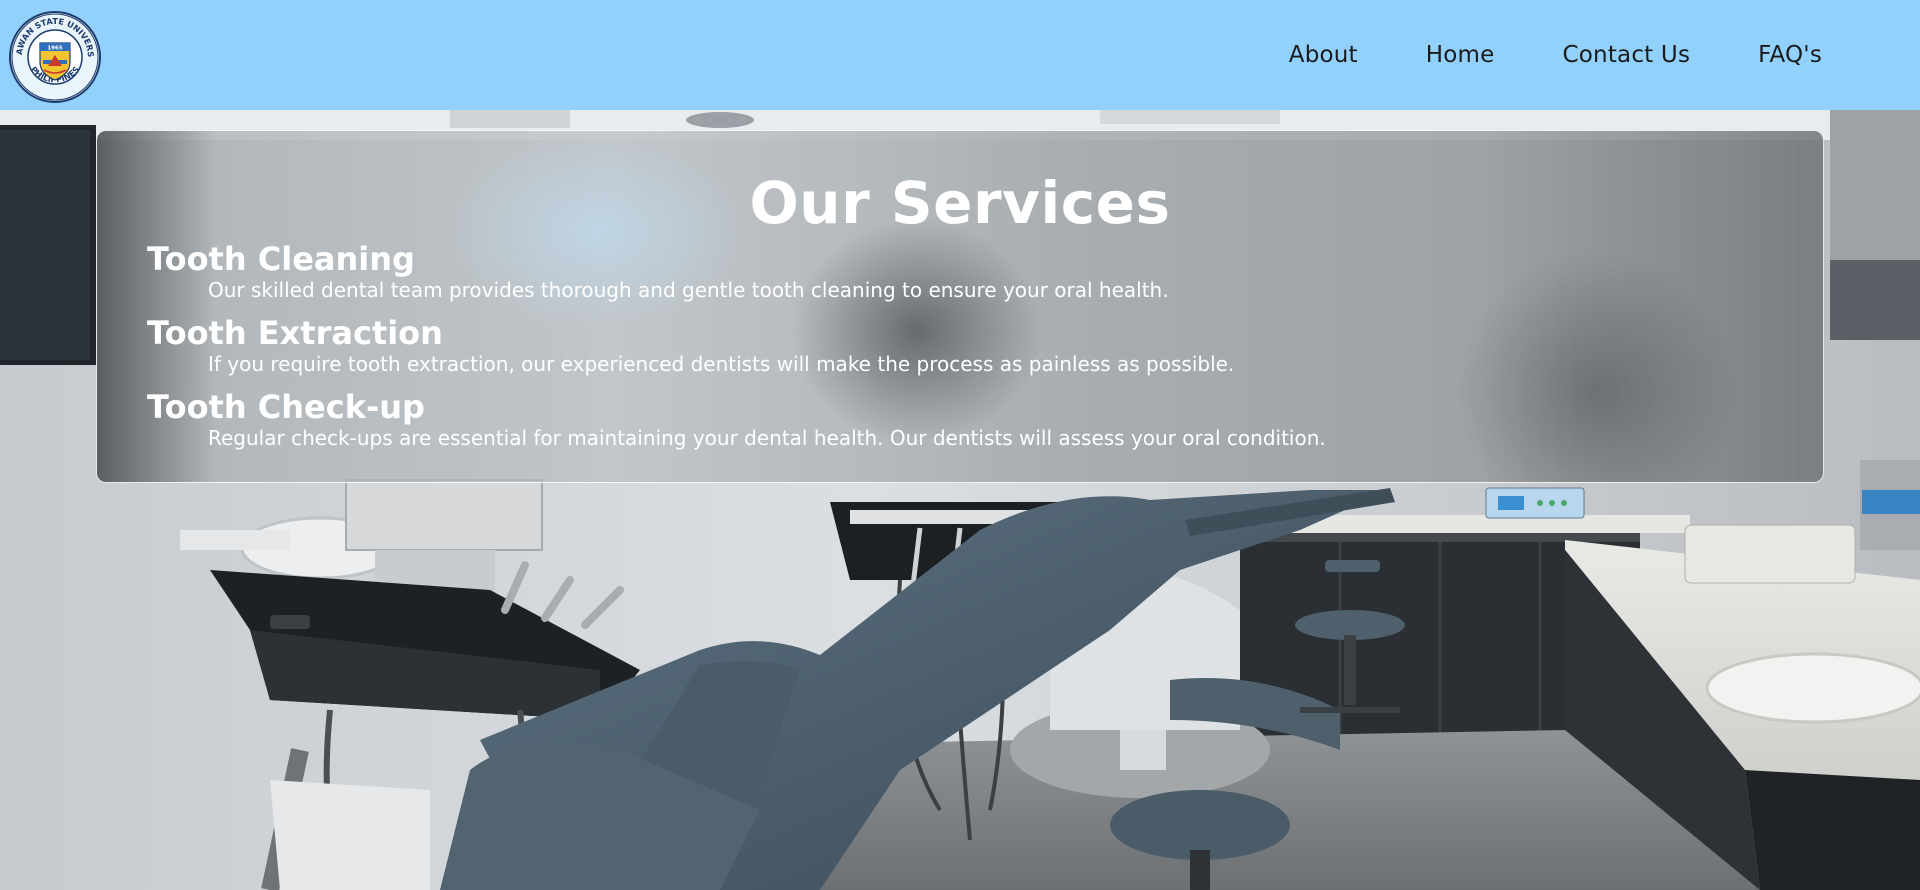 This screenshot has height=890, width=1920. What do you see at coordinates (1627, 55) in the screenshot?
I see `nav-link-contact-us: Contact Us` at bounding box center [1627, 55].